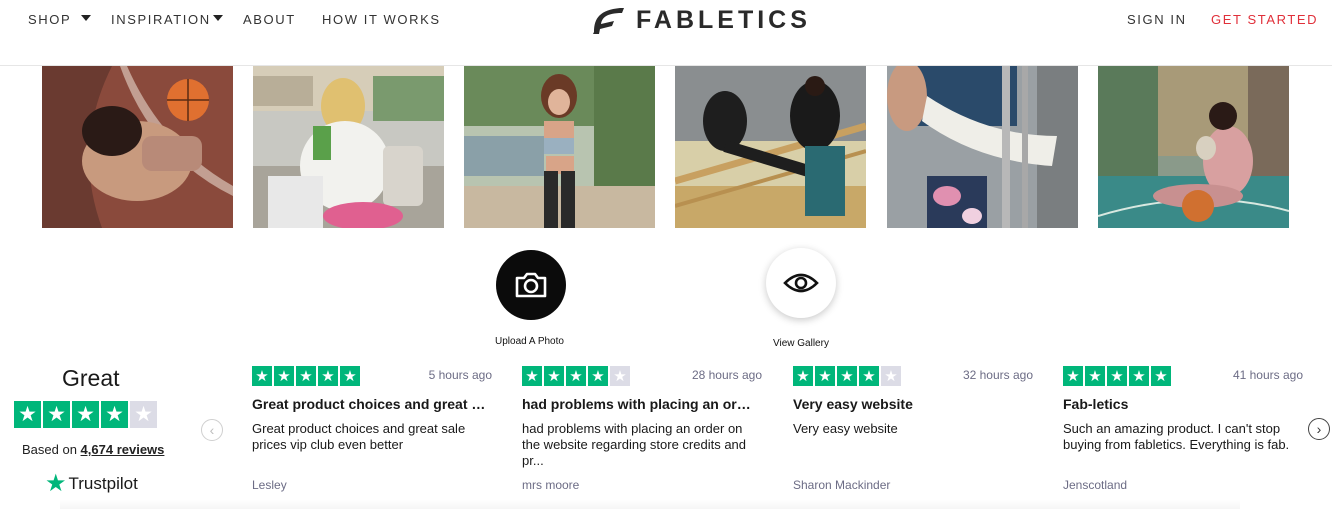 The height and width of the screenshot is (509, 1332). I want to click on fabletics-logo: FABLETICS, so click(700, 20).